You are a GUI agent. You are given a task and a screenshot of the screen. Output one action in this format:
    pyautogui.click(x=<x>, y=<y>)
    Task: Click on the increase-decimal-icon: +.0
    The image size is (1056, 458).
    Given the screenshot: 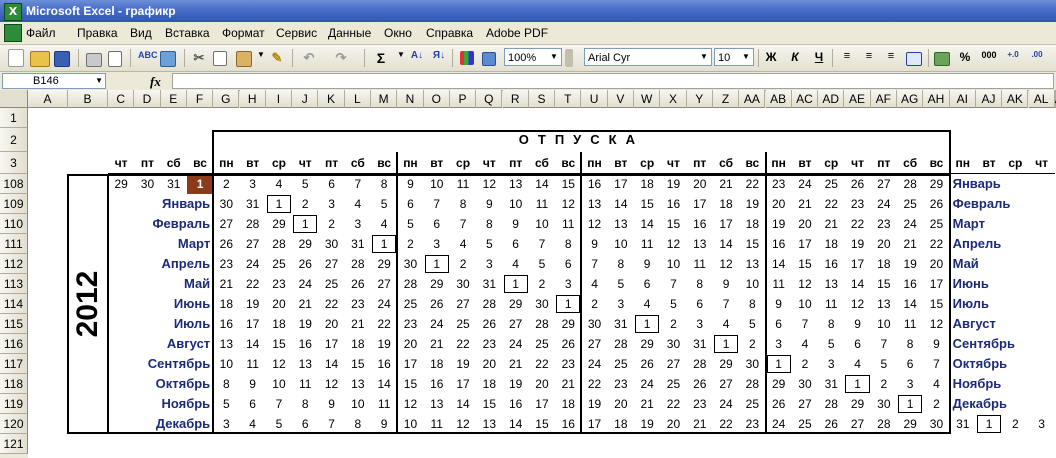 What is the action you would take?
    pyautogui.click(x=1013, y=54)
    